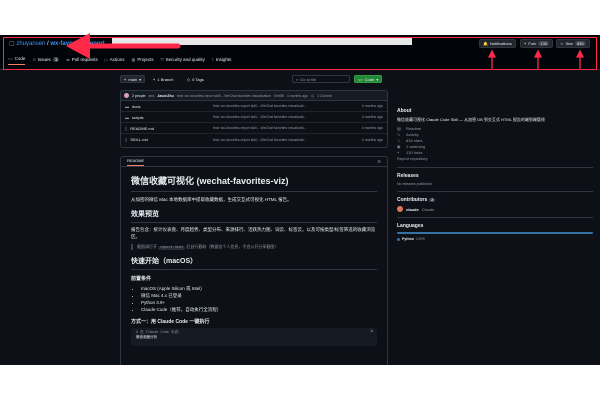  Describe the element at coordinates (232, 246) in the screenshot. I see `quote-suffix: 后自行截取（数据含个人信息，不宜公开分享截图）` at that location.